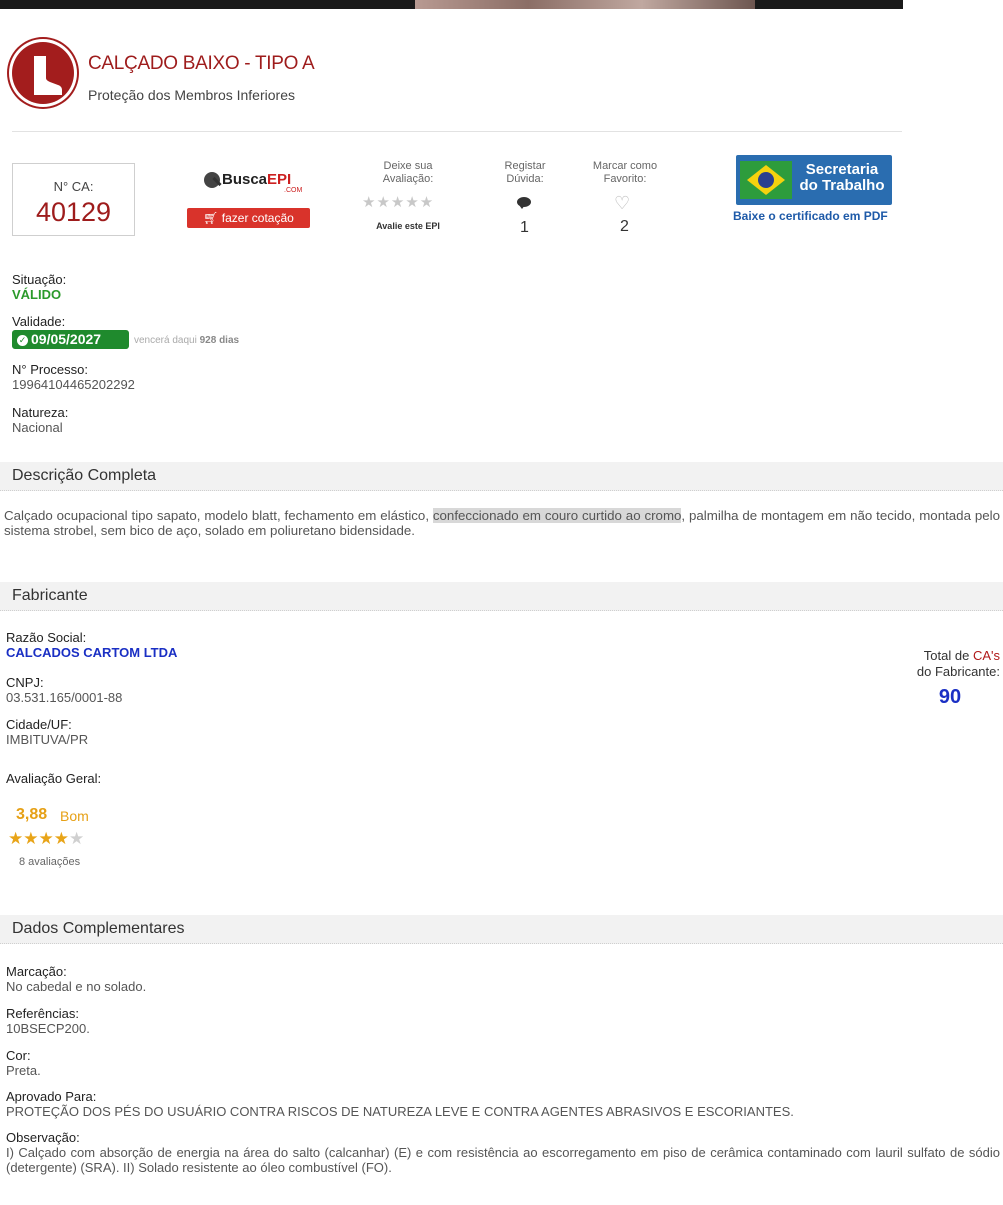 This screenshot has width=1003, height=1205. What do you see at coordinates (39, 321) in the screenshot?
I see `validade-label: Validade:` at bounding box center [39, 321].